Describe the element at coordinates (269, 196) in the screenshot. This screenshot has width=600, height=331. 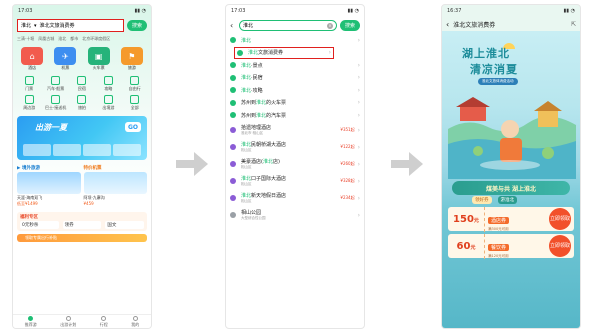
I see `suggestion-text-part: 新天地假日酒店` at that location.